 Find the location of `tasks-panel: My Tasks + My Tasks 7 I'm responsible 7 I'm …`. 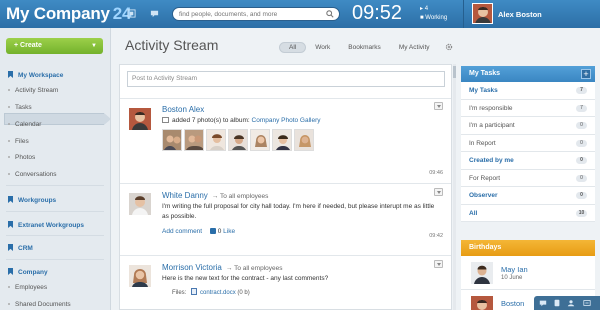

tasks-panel: My Tasks + My Tasks 7 I'm responsible 7 I'm … is located at coordinates (528, 144).